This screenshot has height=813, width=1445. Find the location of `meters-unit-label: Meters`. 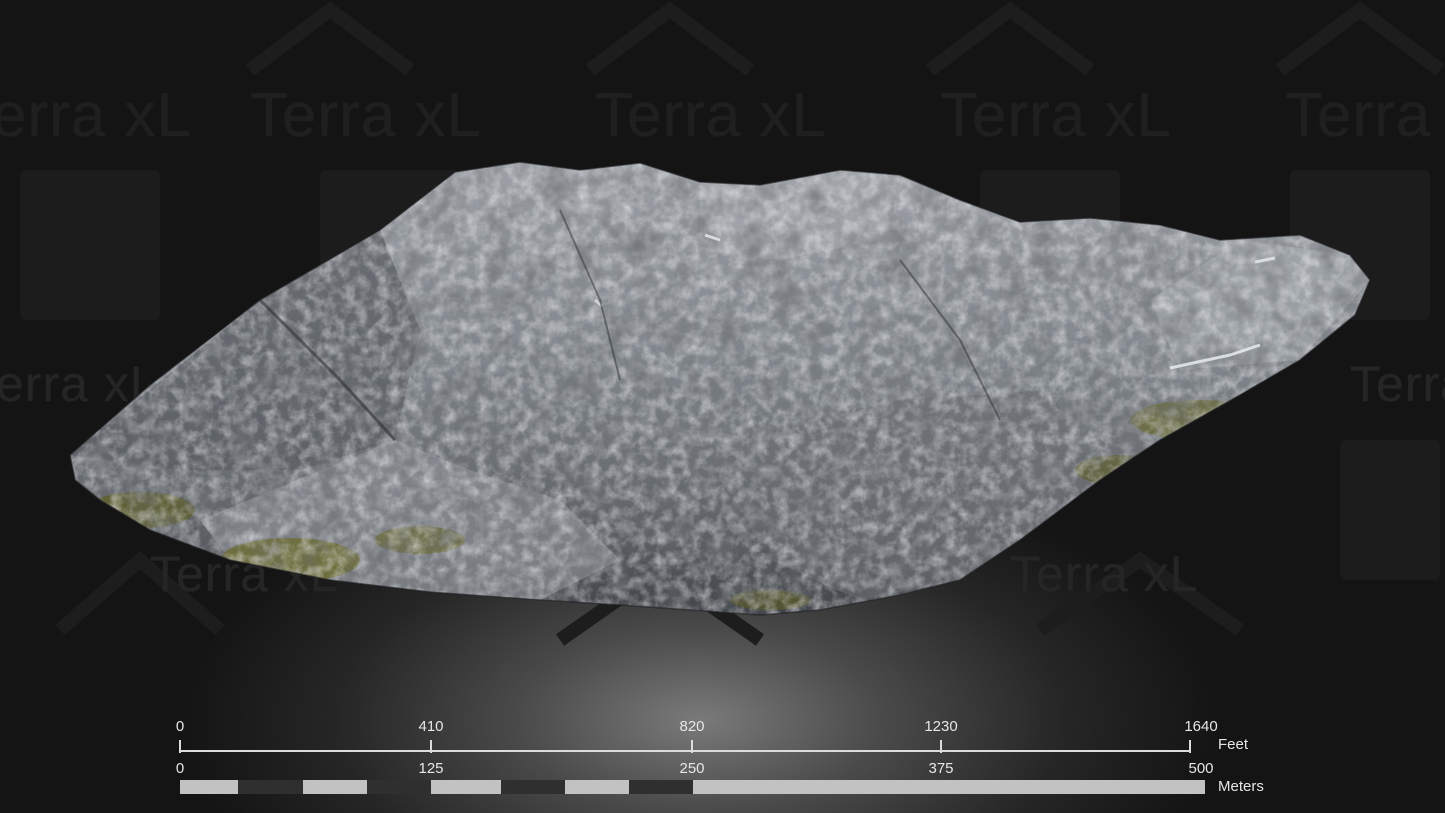

meters-unit-label: Meters is located at coordinates (1241, 786).